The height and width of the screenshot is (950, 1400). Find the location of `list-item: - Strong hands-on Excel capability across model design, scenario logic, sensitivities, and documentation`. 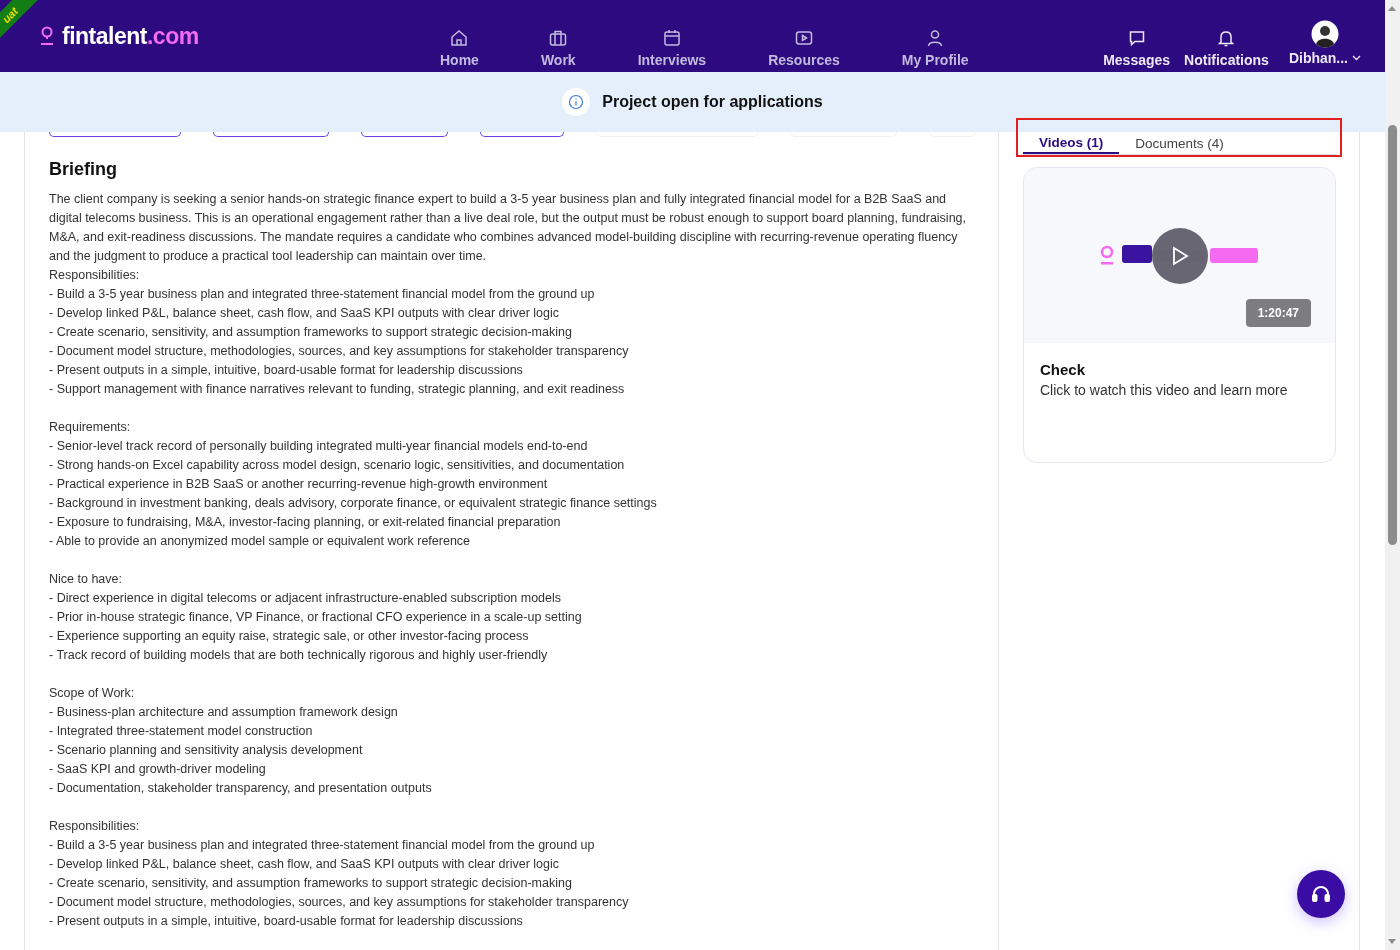

list-item: - Strong hands-on Excel capability across model design, scenario logic, sensitivities, and documentation is located at coordinates (337, 465).